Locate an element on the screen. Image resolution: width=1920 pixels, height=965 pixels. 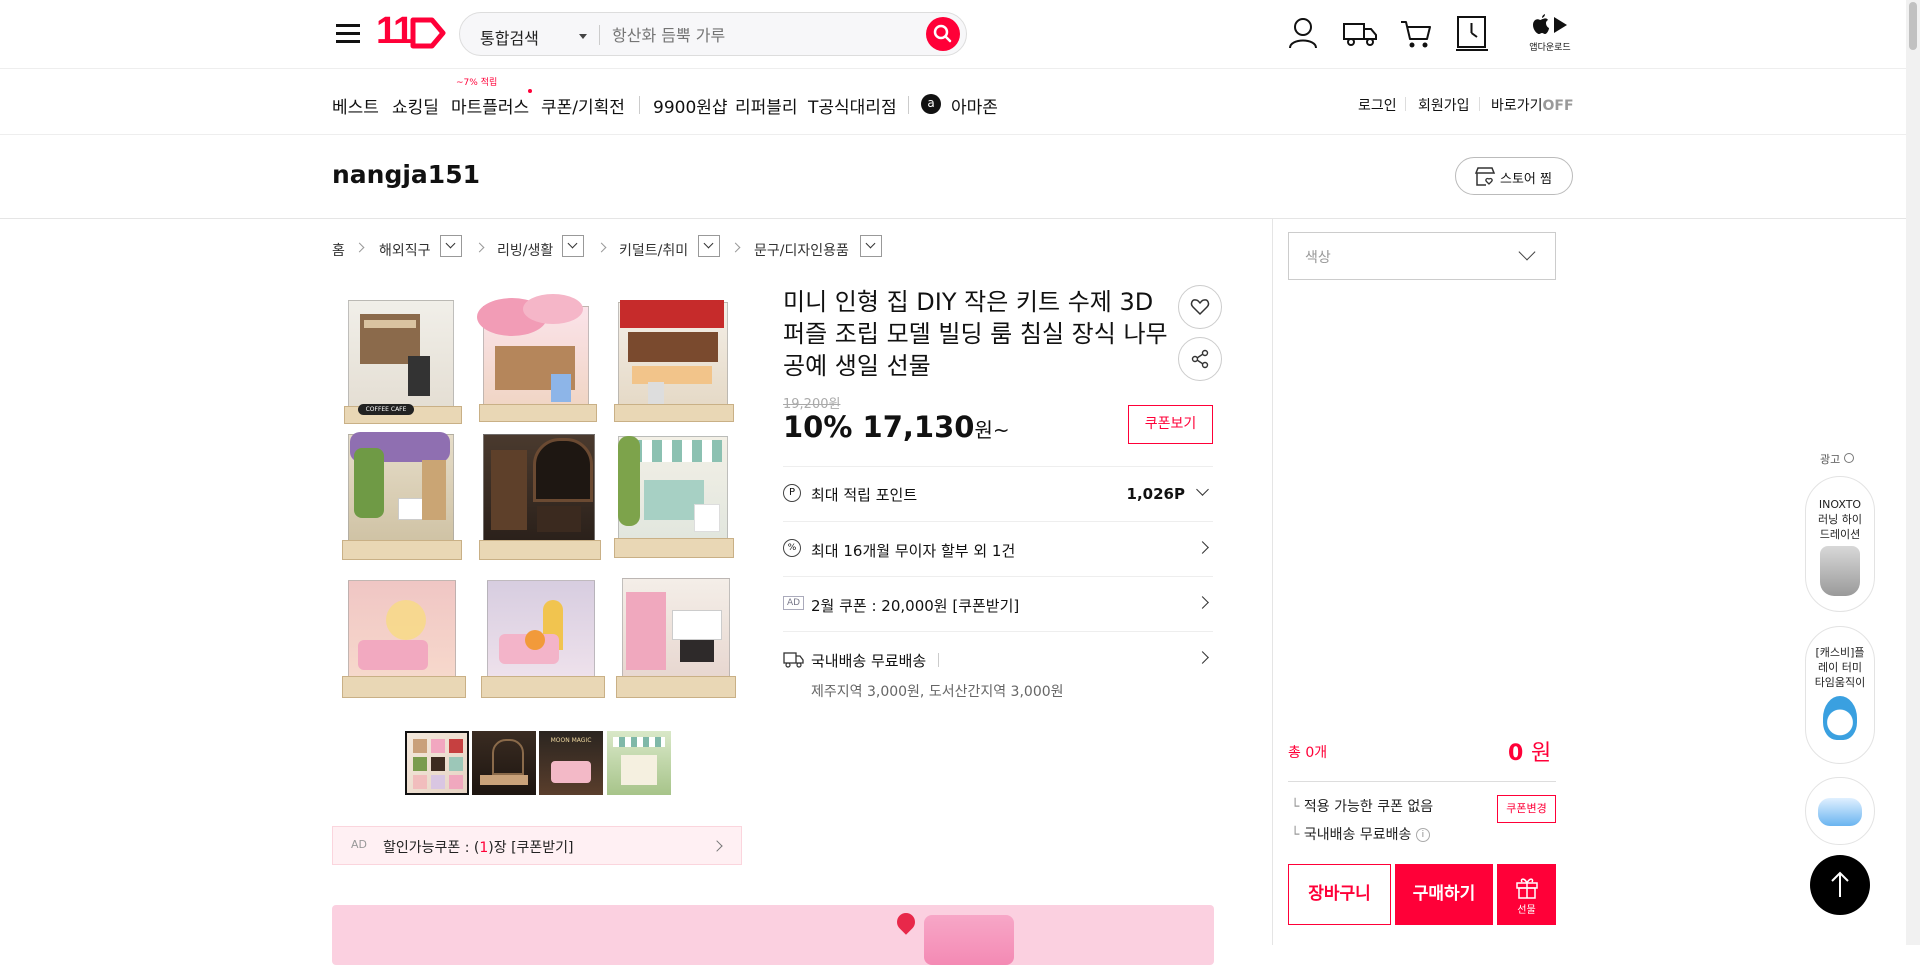
cafe-sign: COFFEE CAFE is located at coordinates (386, 409).